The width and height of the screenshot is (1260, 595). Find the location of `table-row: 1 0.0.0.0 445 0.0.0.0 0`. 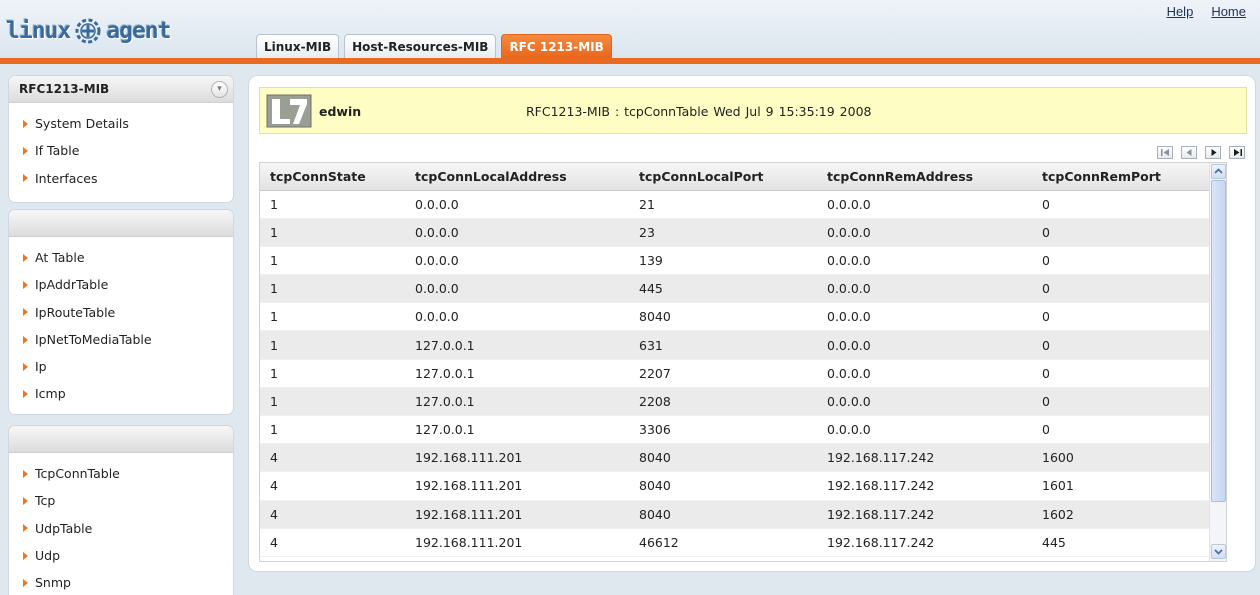

table-row: 1 0.0.0.0 445 0.0.0.0 0 is located at coordinates (735, 289).